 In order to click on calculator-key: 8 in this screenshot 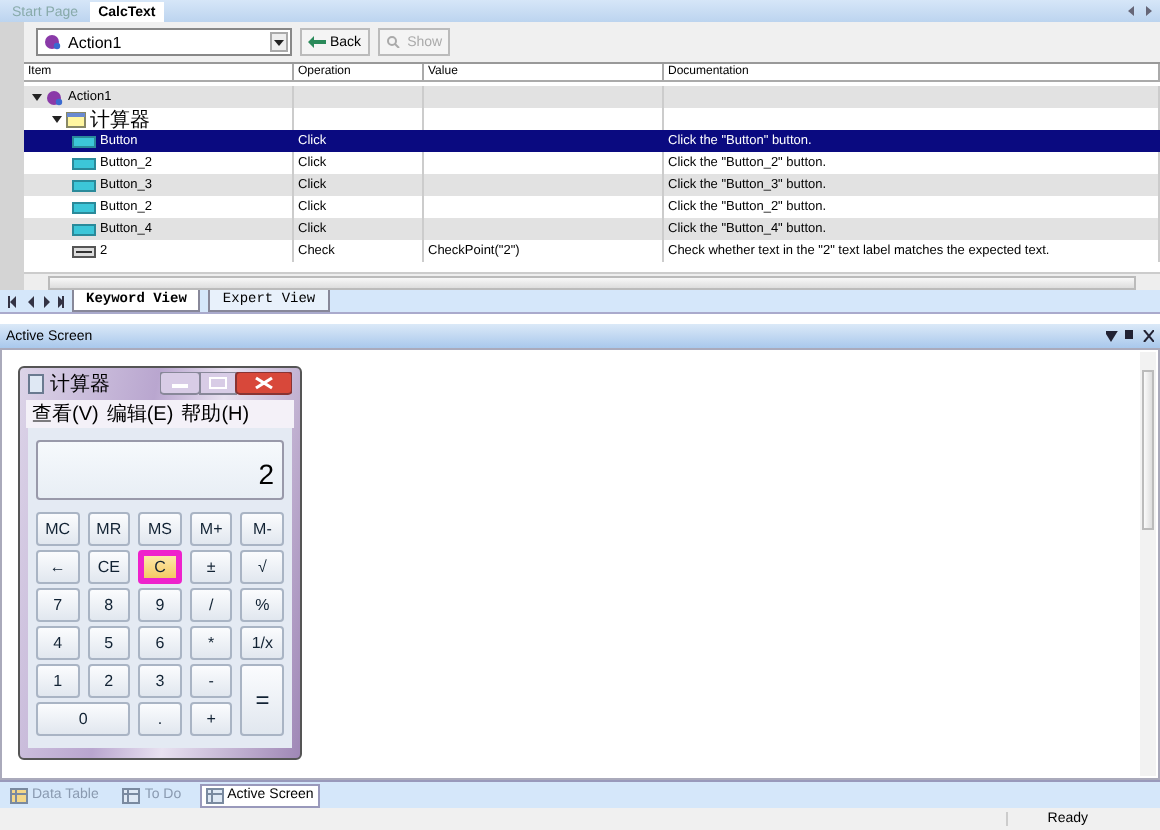, I will do `click(109, 605)`.